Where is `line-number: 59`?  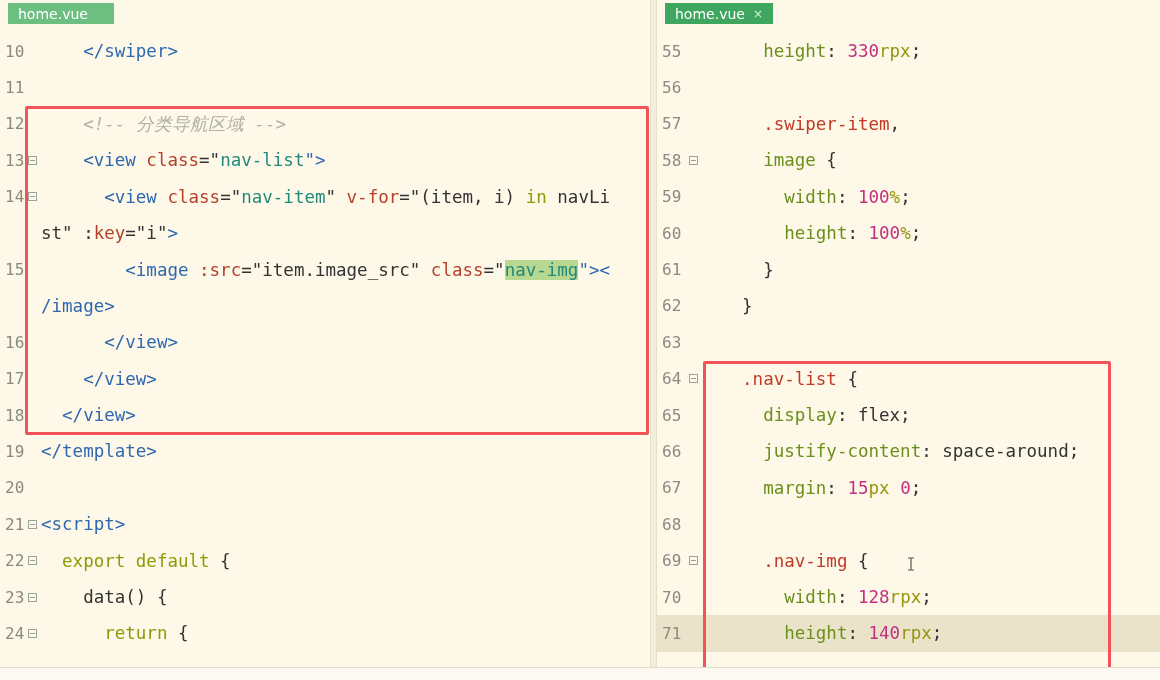 line-number: 59 is located at coordinates (672, 197).